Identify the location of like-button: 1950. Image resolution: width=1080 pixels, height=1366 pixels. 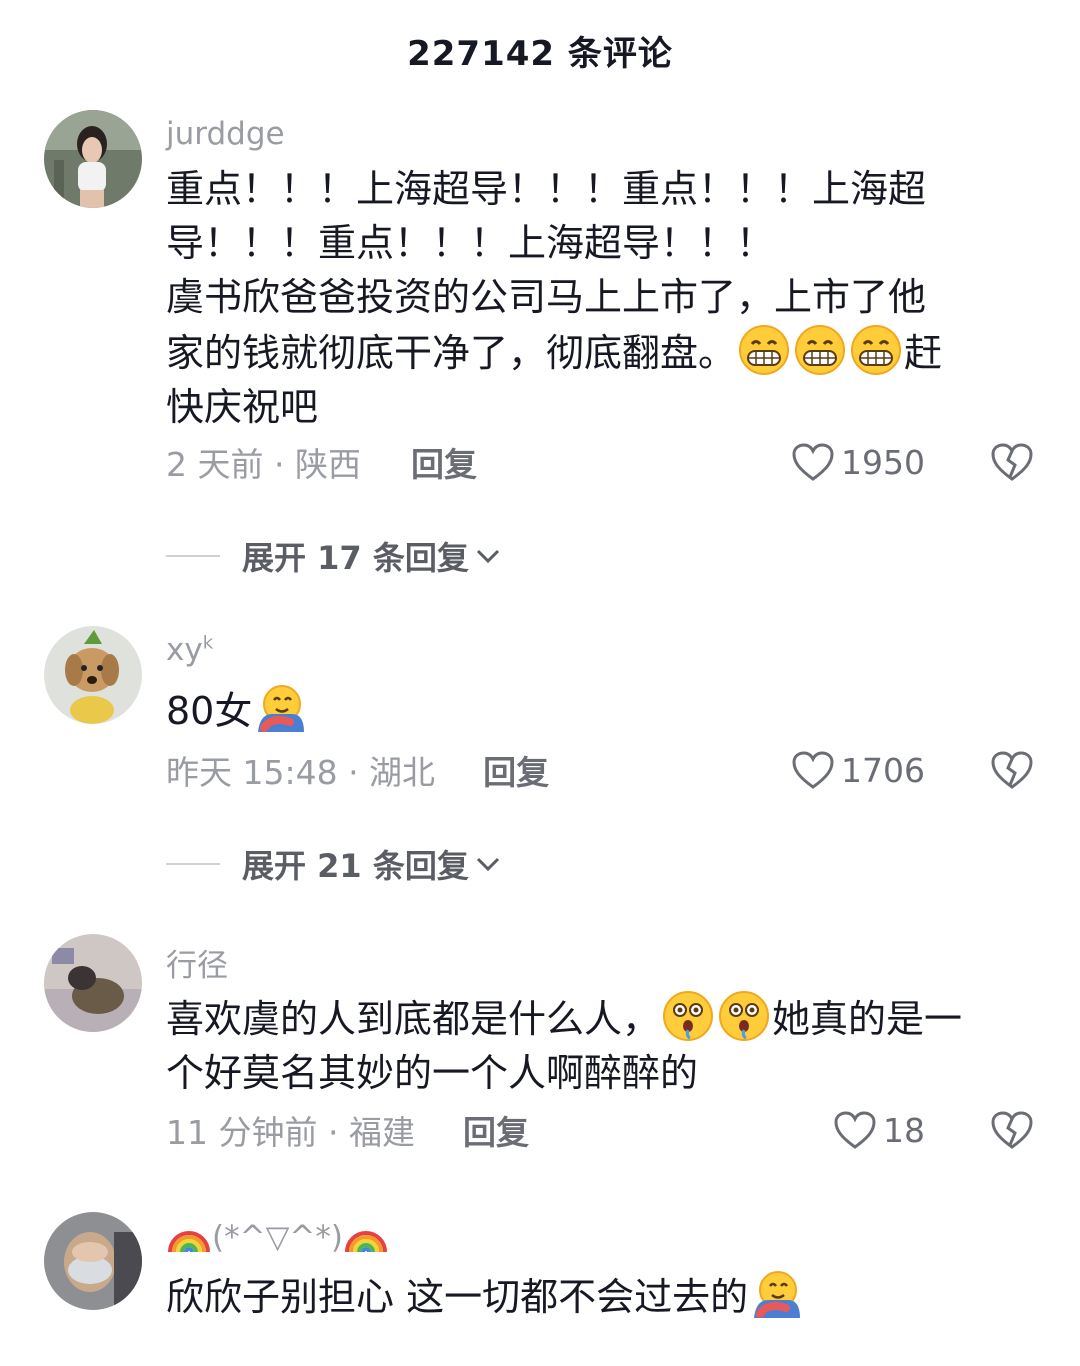
(858, 462).